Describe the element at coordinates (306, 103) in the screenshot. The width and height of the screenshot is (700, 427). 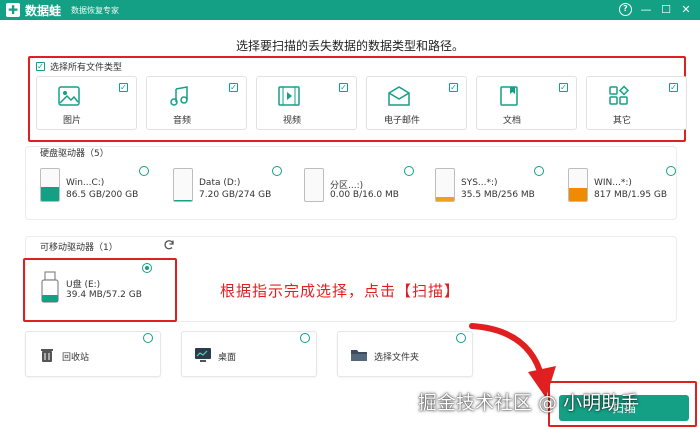
I see `type-card-video: ✓ 视频` at that location.